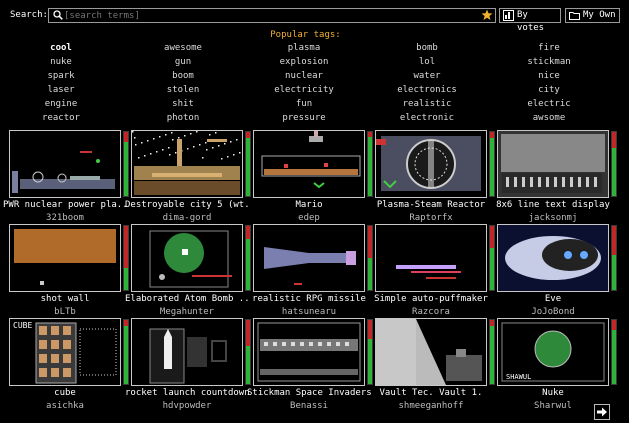  I want to click on tag-link: explosion, so click(304, 62).